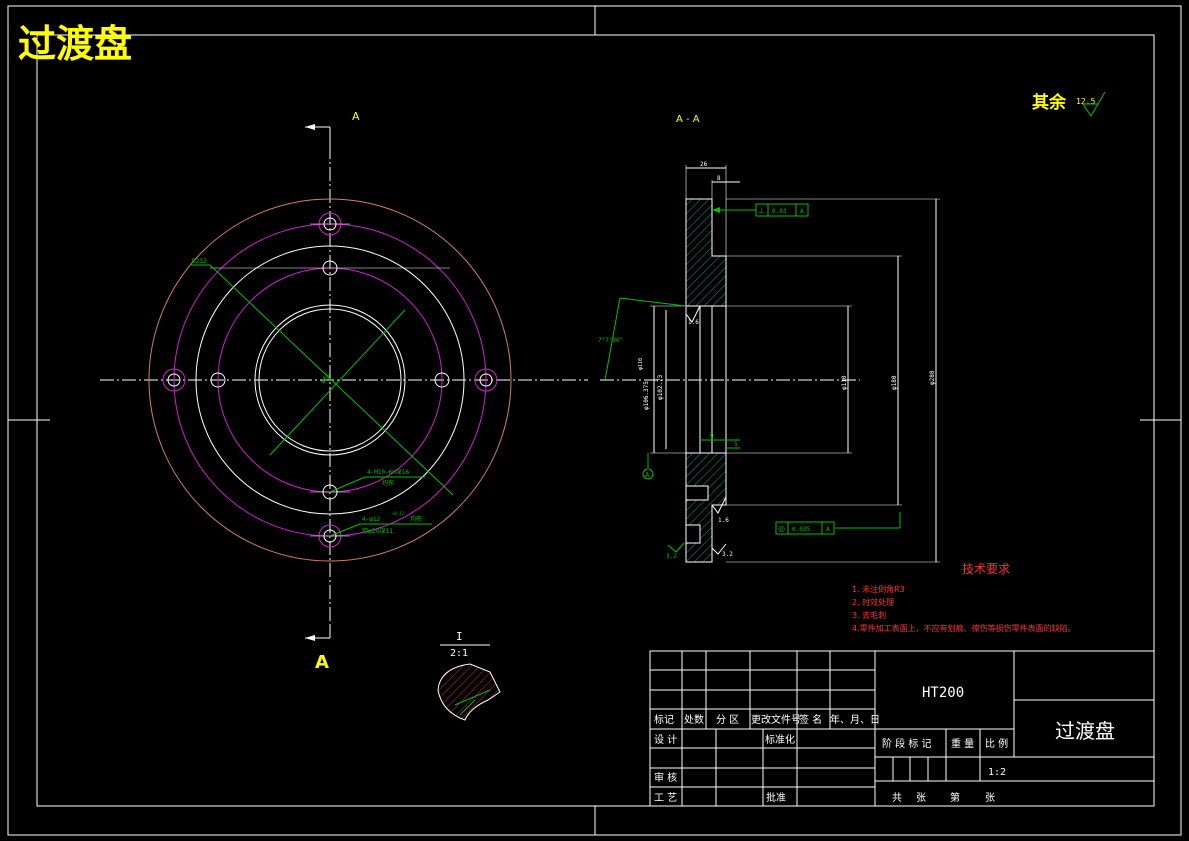  Describe the element at coordinates (779, 211) in the screenshot. I see `tol-perpendicular-value: 0.02` at that location.